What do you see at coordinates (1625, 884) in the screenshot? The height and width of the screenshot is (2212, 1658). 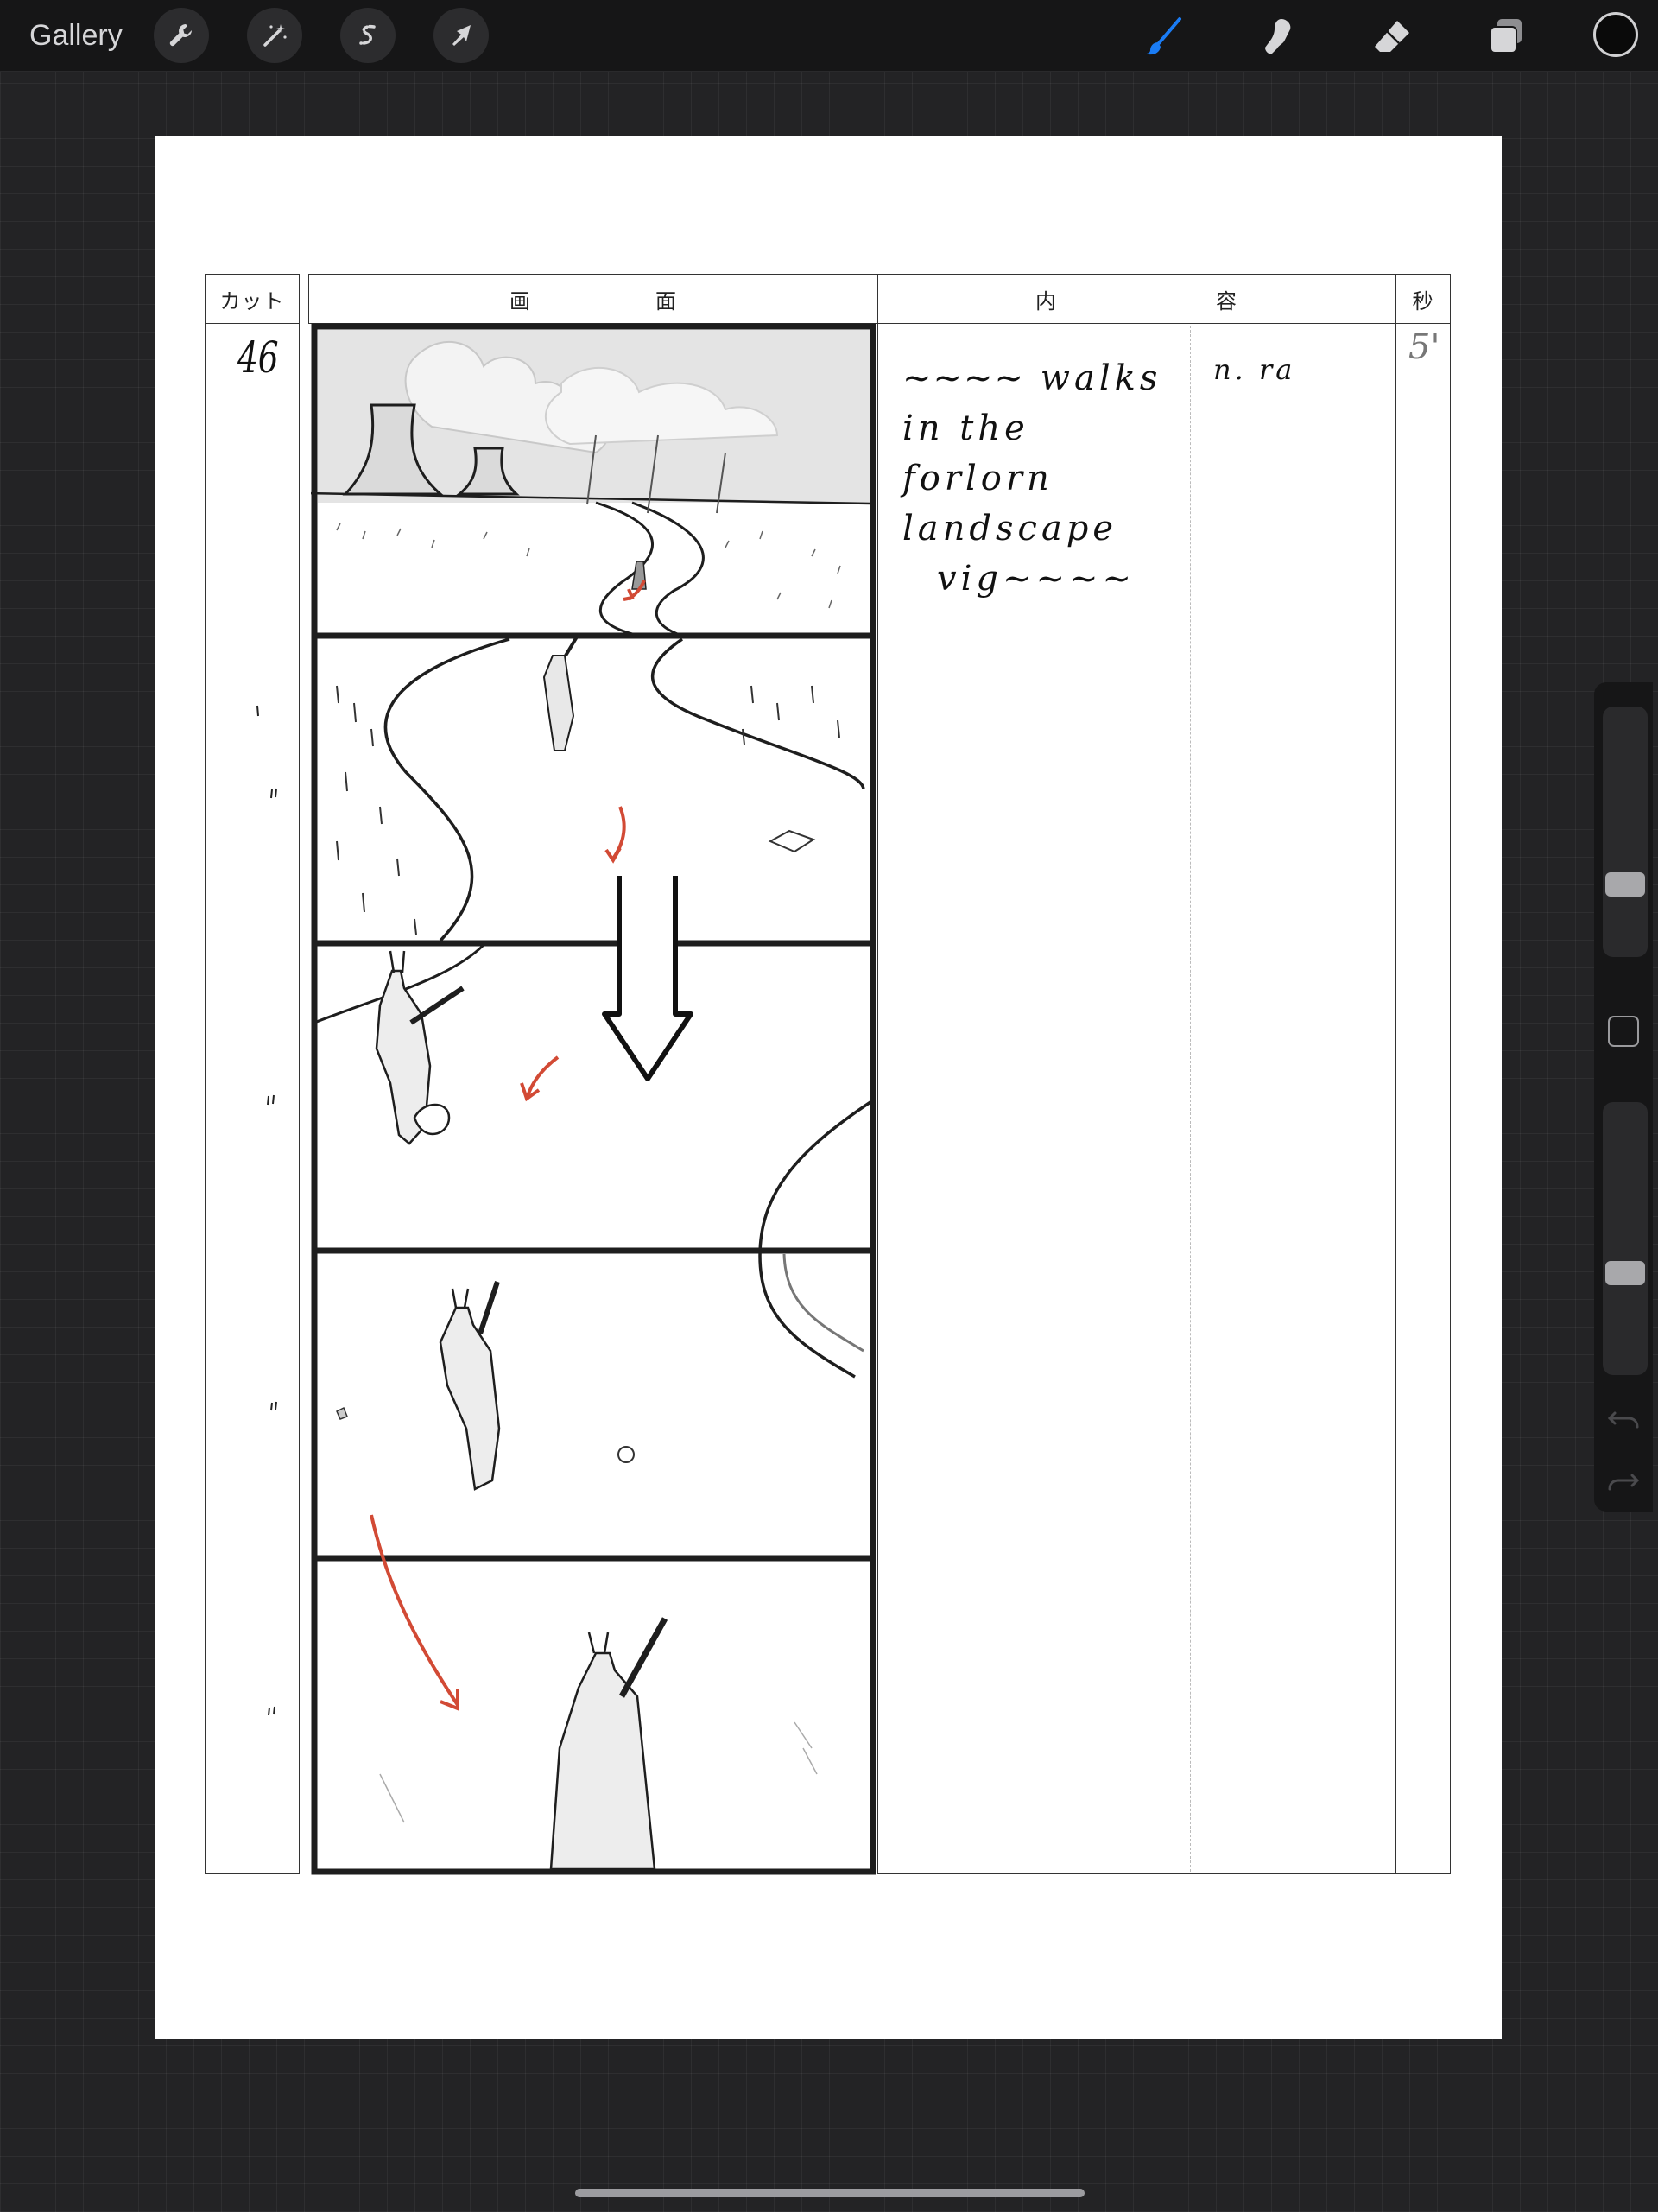 I see `brush-size-slider-thumb` at bounding box center [1625, 884].